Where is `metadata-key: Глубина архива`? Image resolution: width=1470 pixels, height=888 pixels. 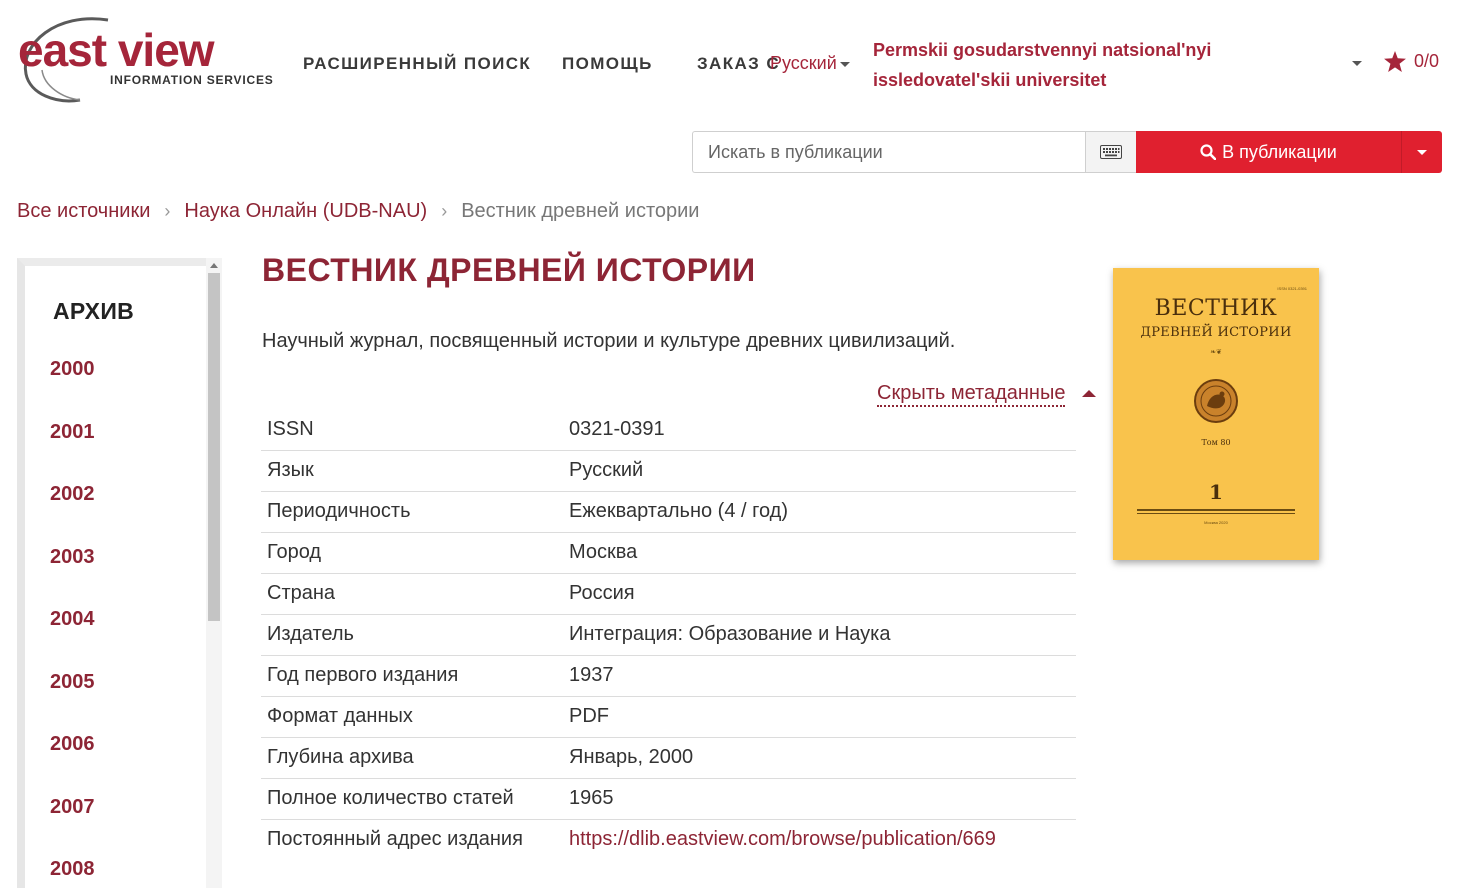
metadata-key: Глубина архива is located at coordinates (415, 758).